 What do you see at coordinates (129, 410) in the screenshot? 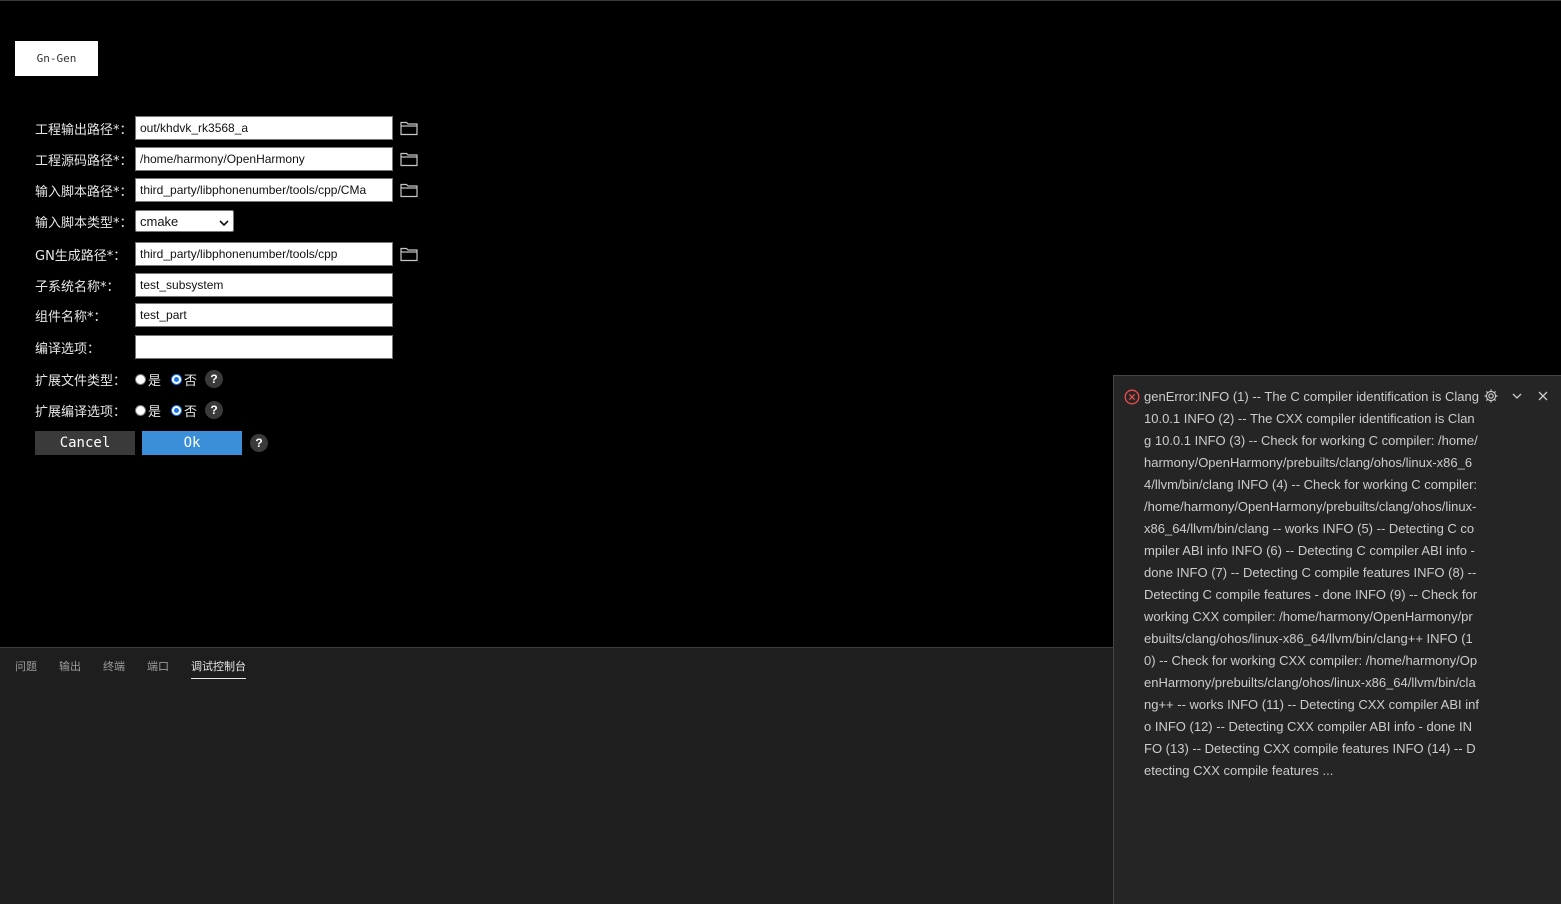
I see `ext-compile-opts-row: 扩展编译选项： 是 否 ?` at bounding box center [129, 410].